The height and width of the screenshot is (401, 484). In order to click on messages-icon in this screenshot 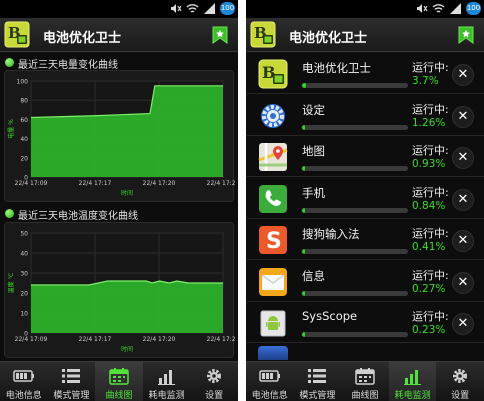, I will do `click(273, 281)`.